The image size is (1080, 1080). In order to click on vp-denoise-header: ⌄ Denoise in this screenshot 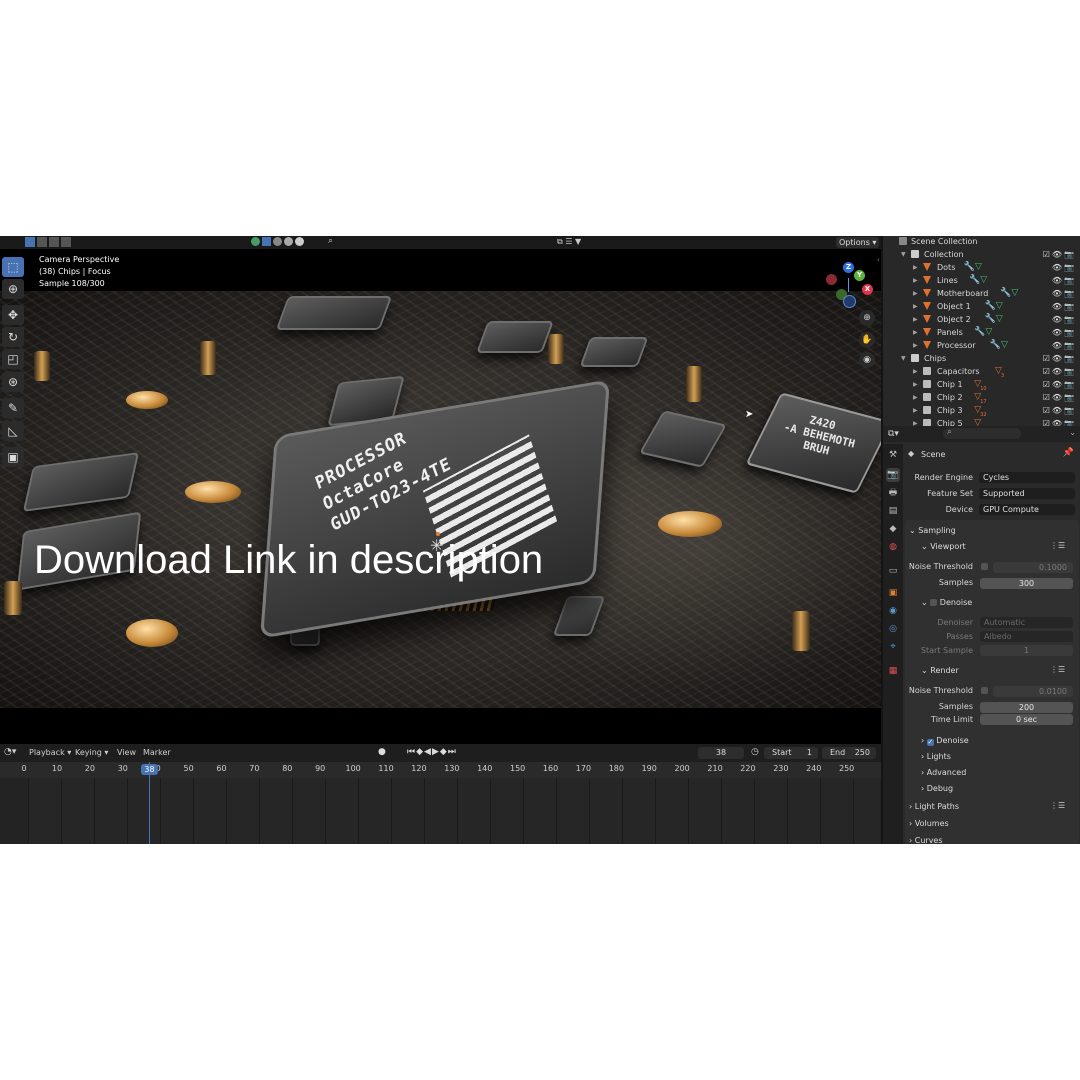, I will do `click(946, 602)`.